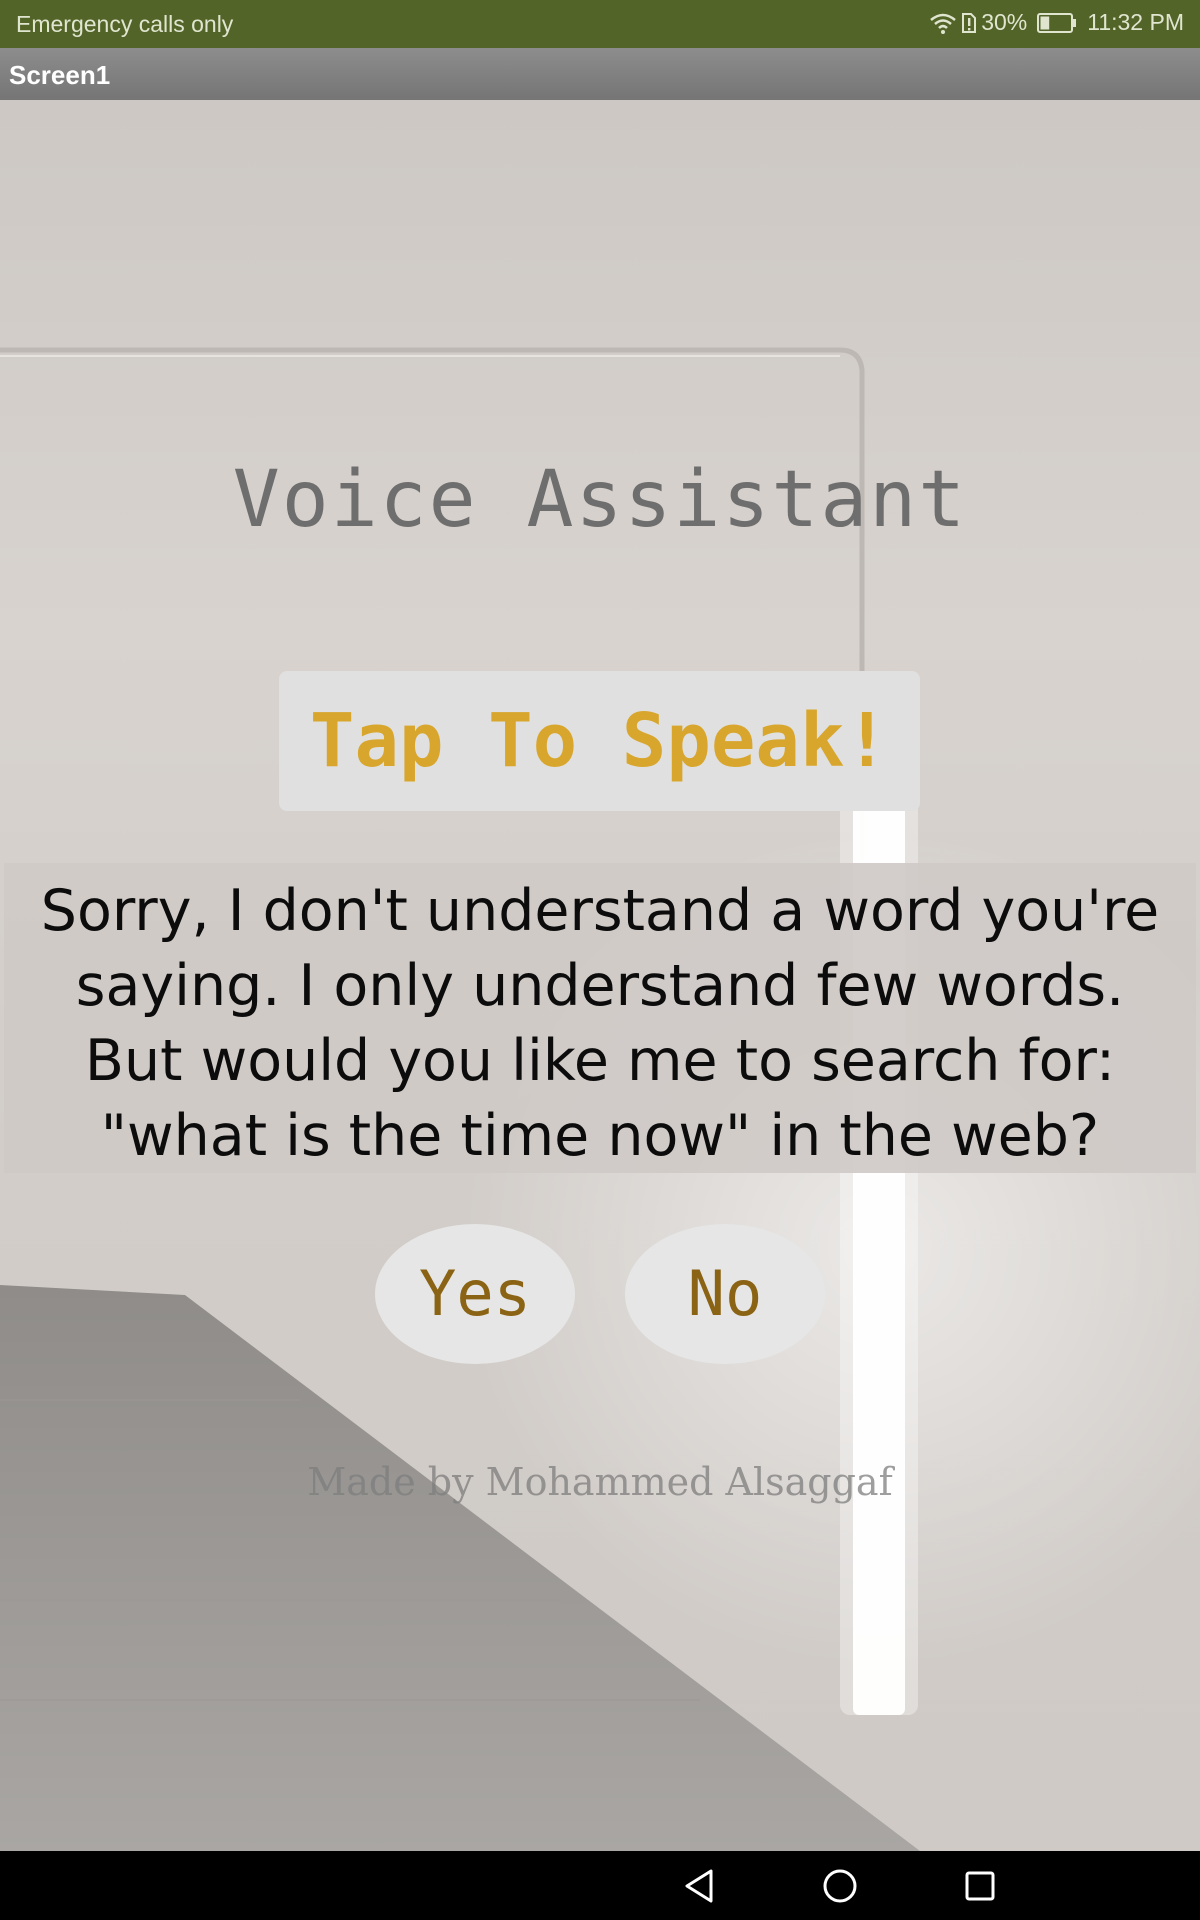  What do you see at coordinates (599, 741) in the screenshot?
I see `tap-to-speak-button: Tap To Speak!` at bounding box center [599, 741].